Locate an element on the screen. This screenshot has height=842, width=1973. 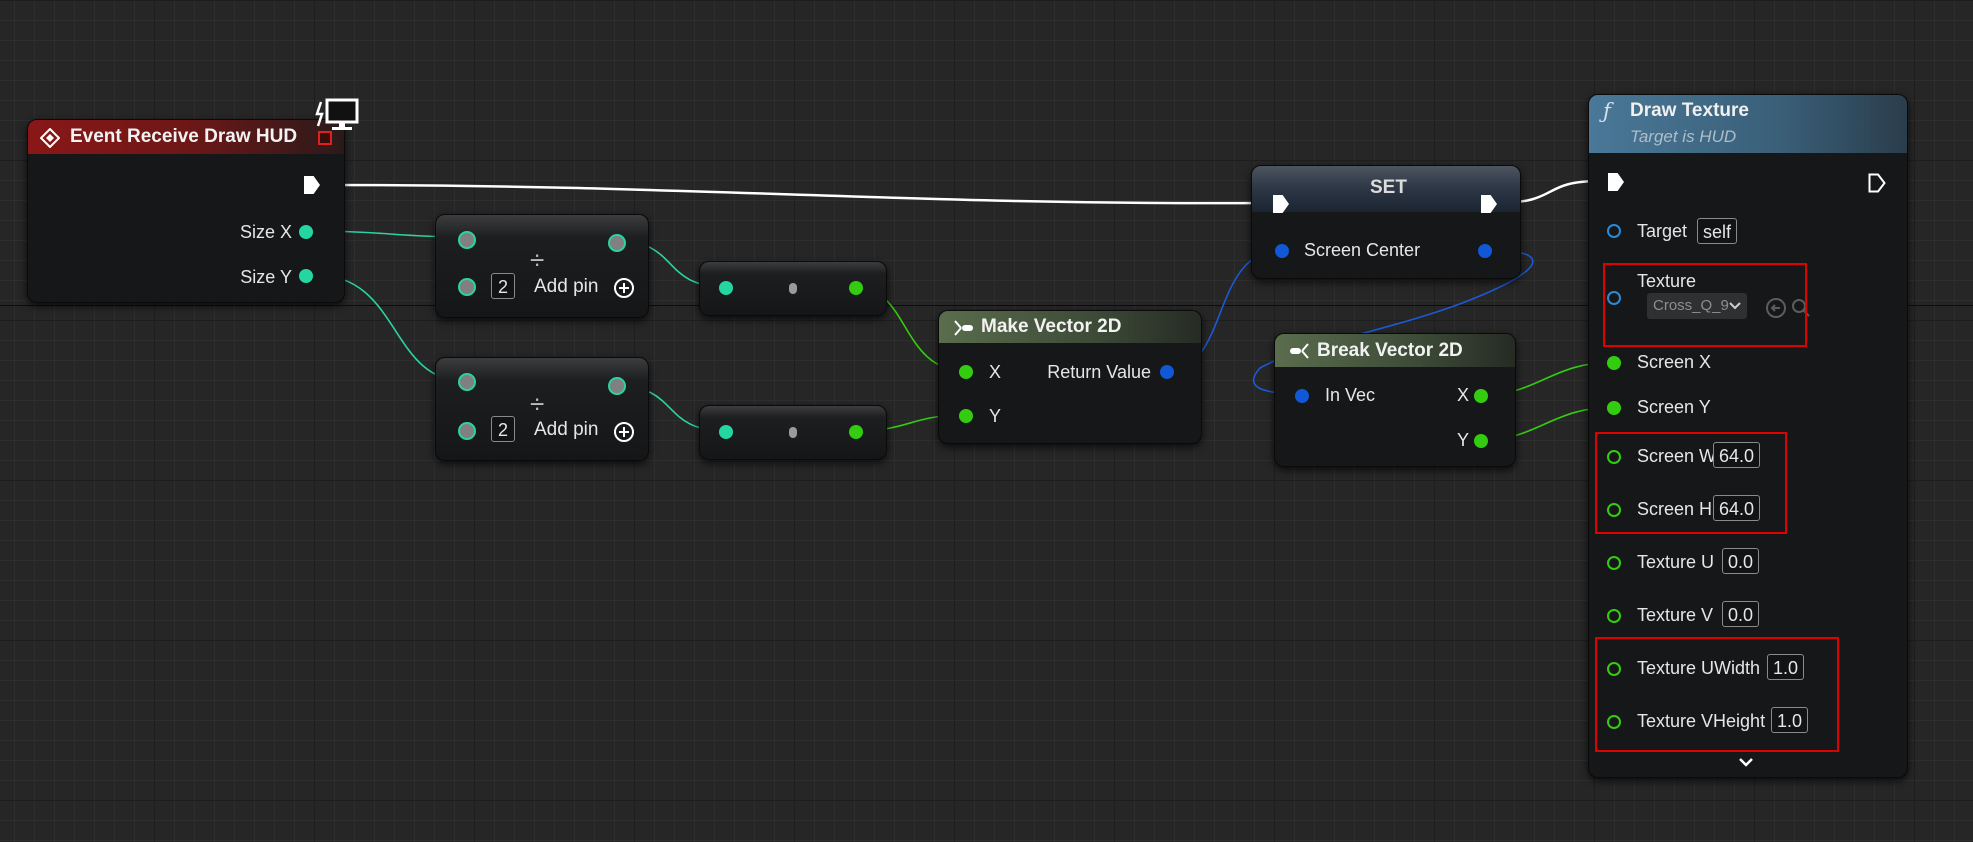
conversion-top-in-pin is located at coordinates (726, 288).